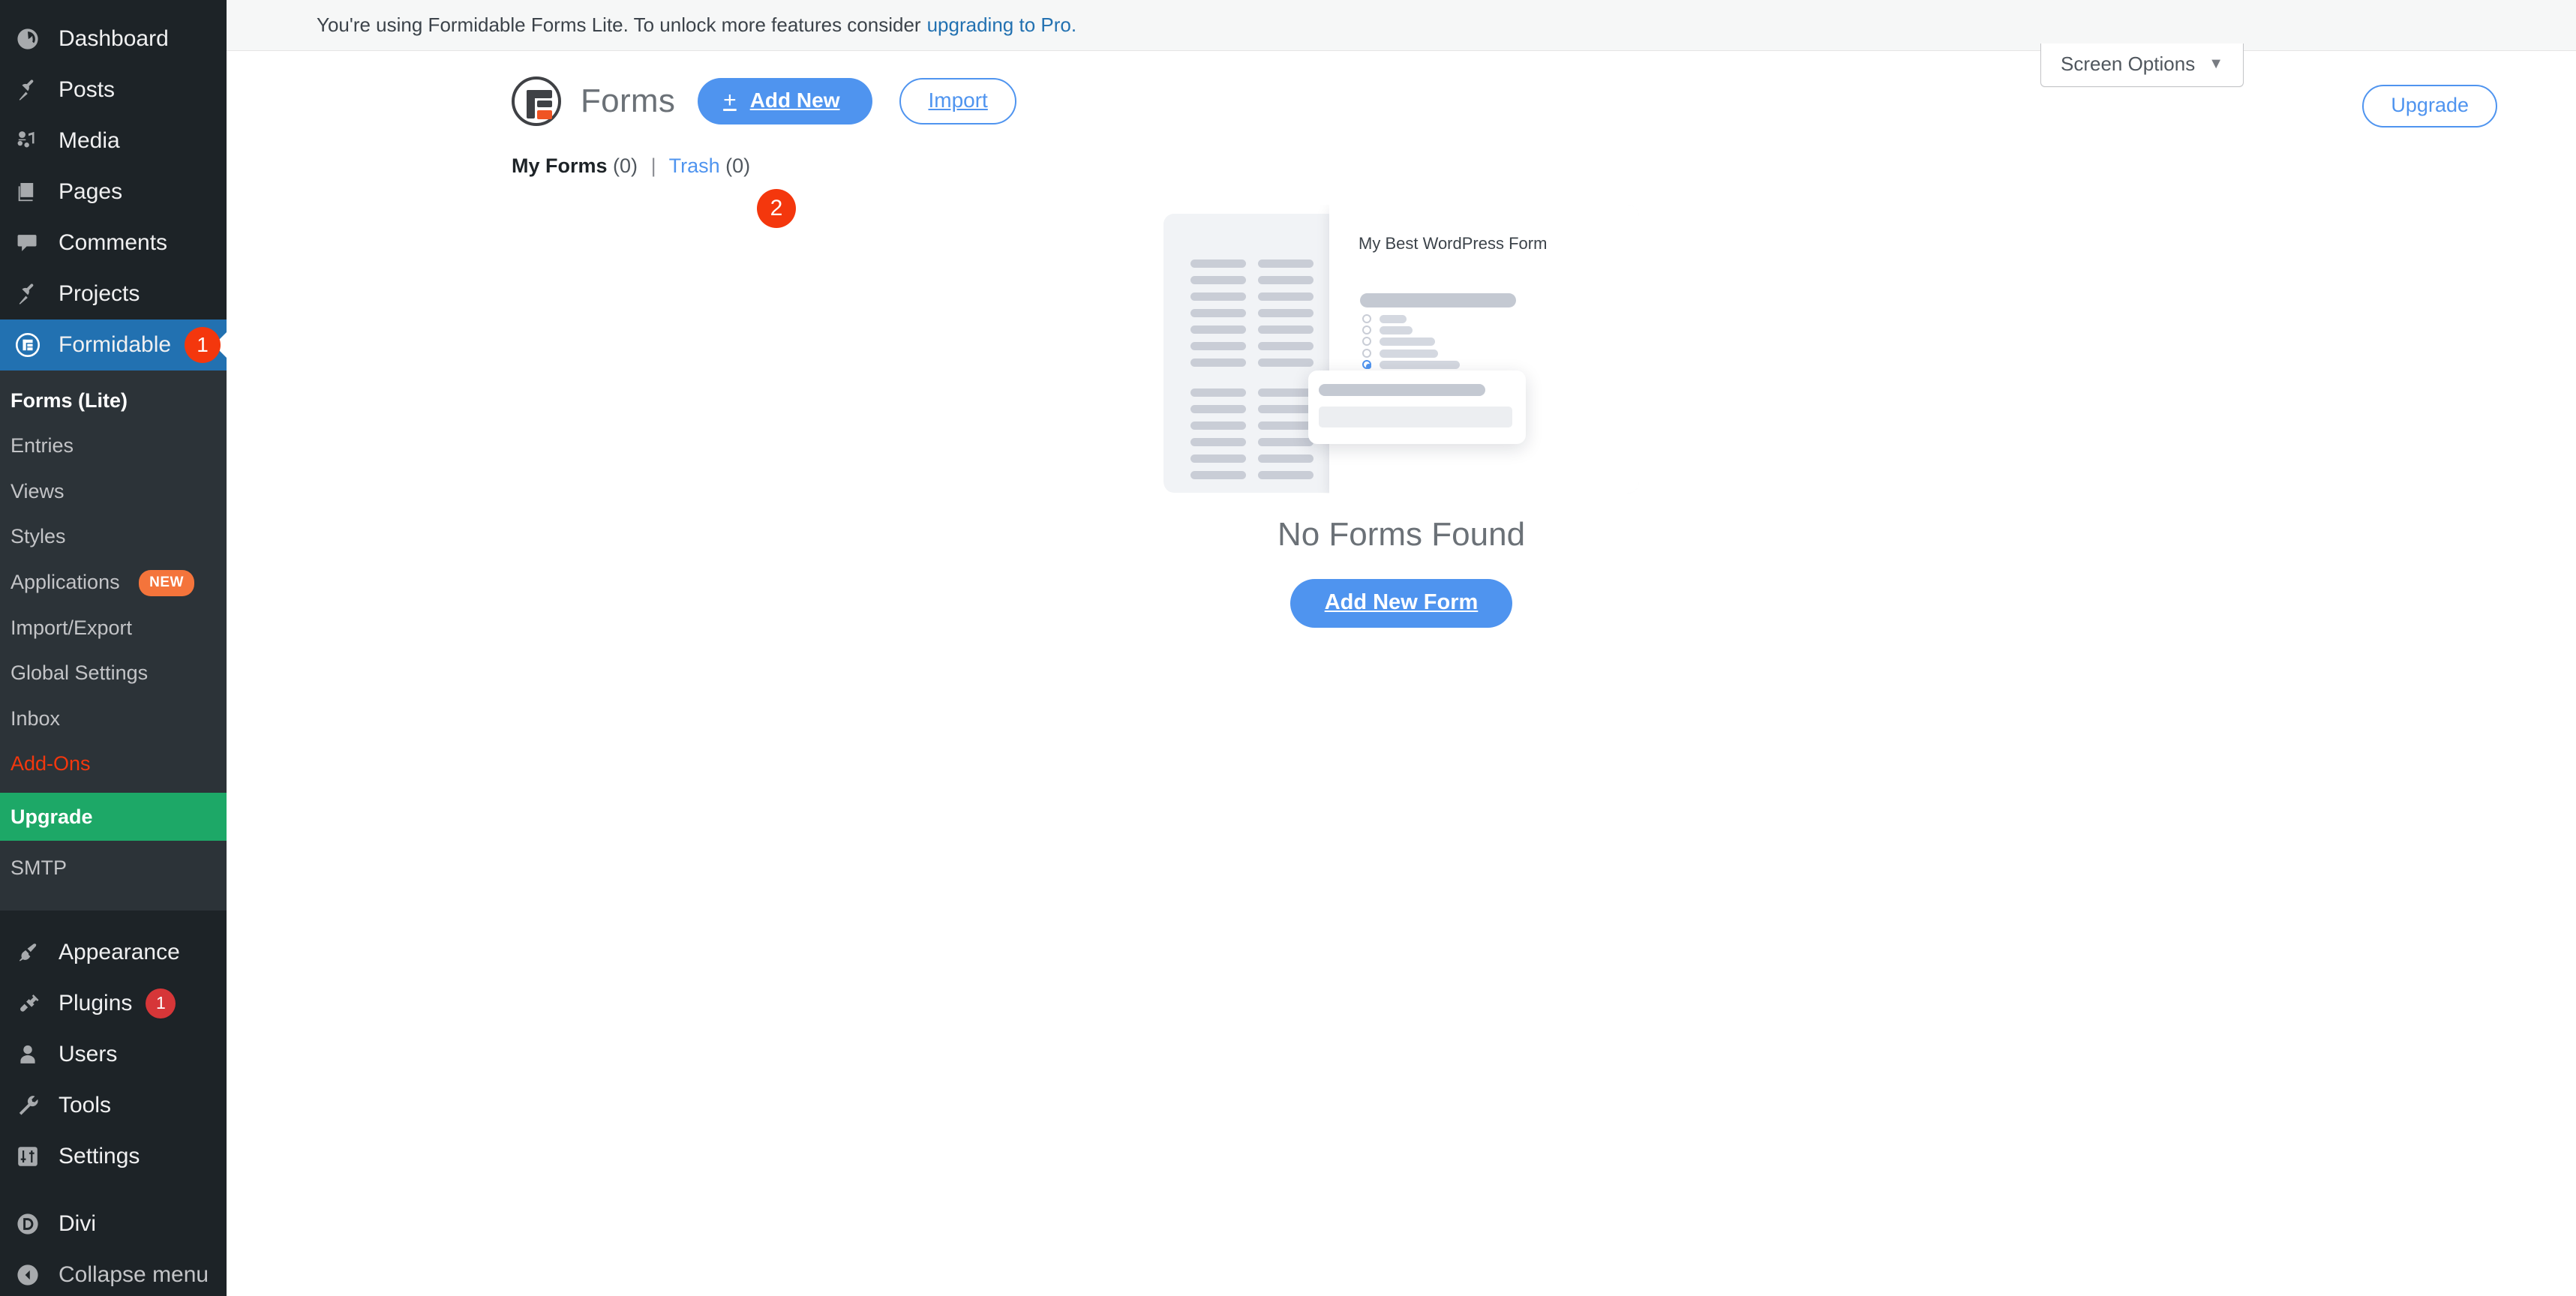 This screenshot has height=1296, width=2576. Describe the element at coordinates (113, 1224) in the screenshot. I see `sidebar-item-divi: Divi` at that location.